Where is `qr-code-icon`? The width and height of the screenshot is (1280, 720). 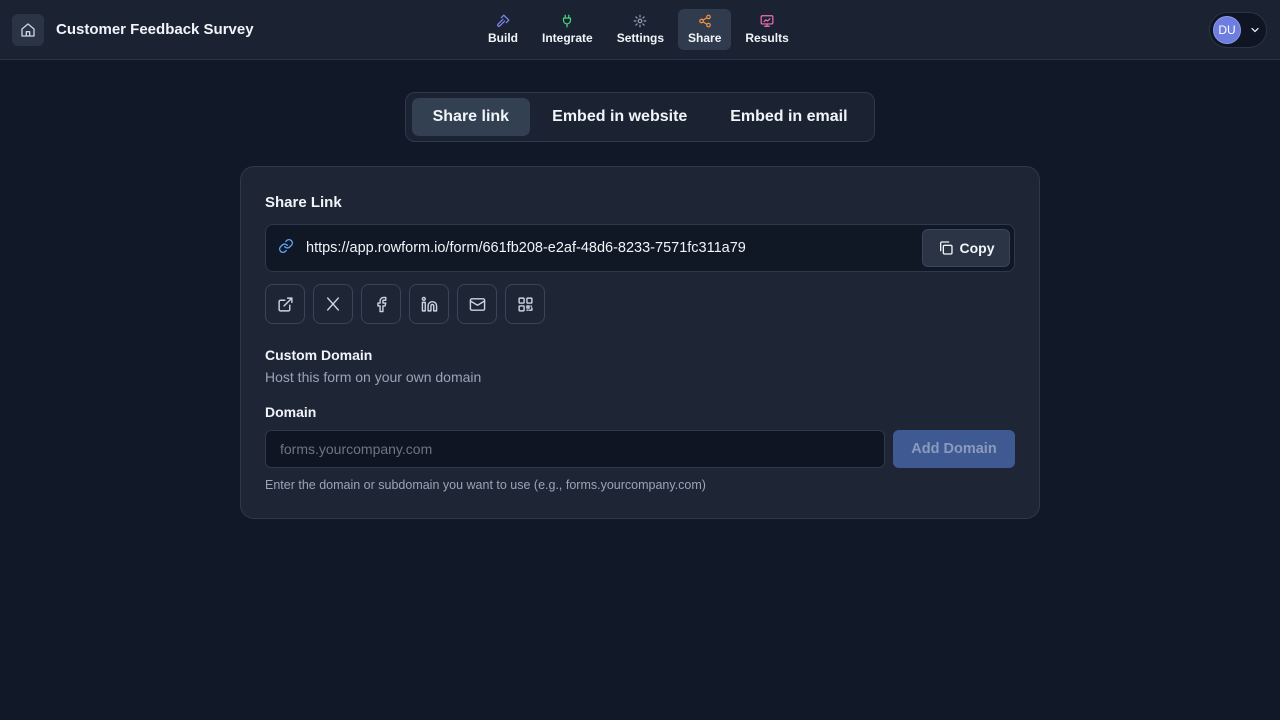 qr-code-icon is located at coordinates (525, 304).